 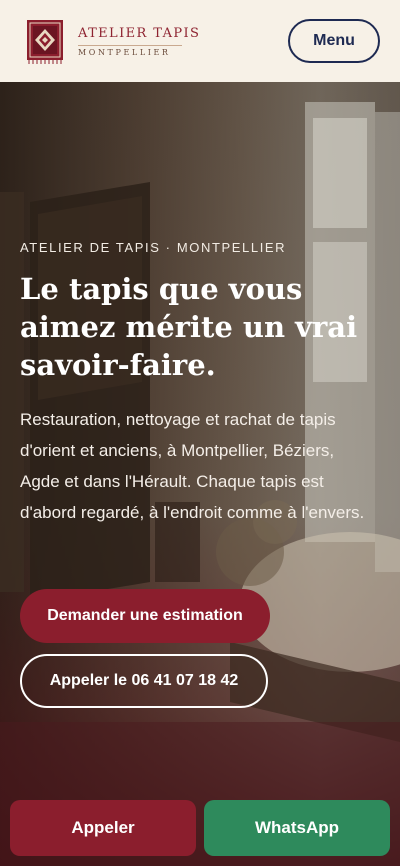 I want to click on request-estimate-button: Demander une estimation, so click(x=145, y=616).